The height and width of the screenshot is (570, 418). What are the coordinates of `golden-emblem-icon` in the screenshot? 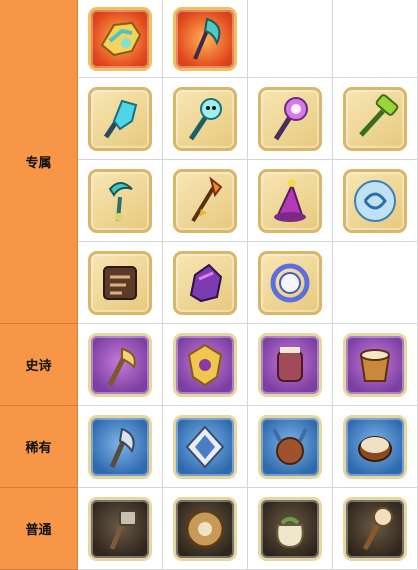 It's located at (205, 364).